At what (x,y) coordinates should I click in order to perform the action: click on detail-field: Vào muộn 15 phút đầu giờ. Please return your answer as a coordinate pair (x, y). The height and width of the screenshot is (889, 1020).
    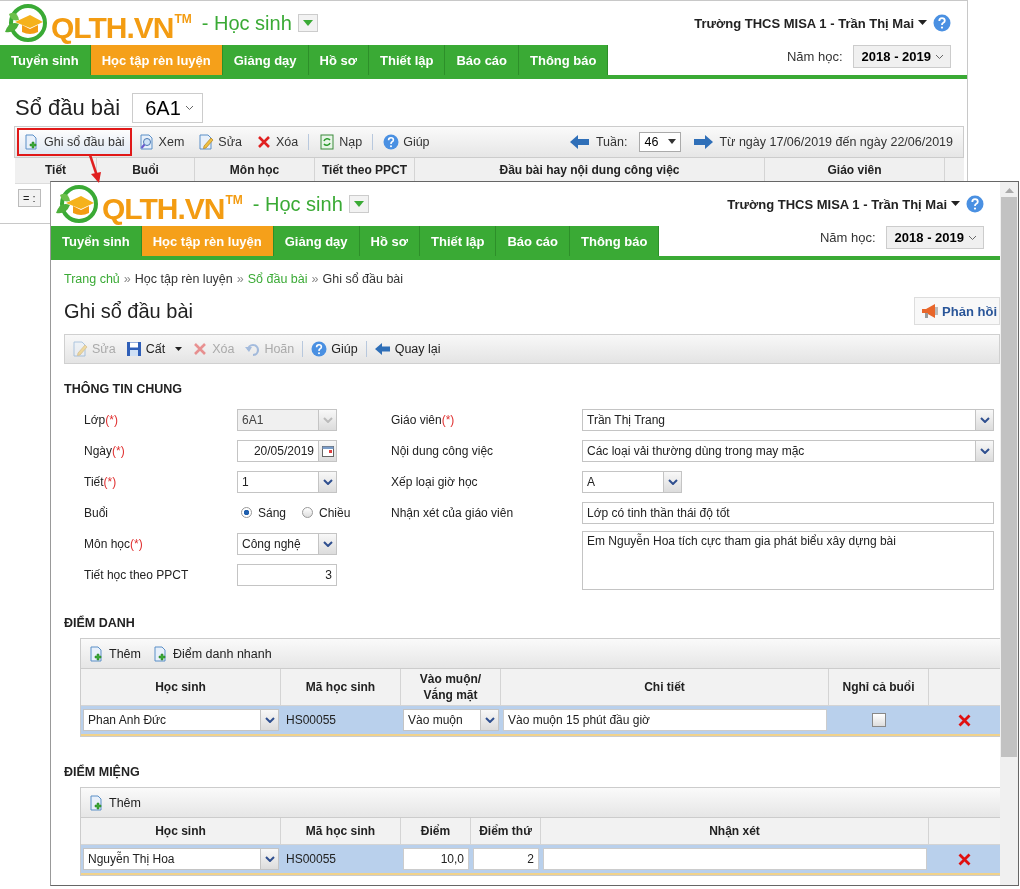
    Looking at the image, I should click on (665, 720).